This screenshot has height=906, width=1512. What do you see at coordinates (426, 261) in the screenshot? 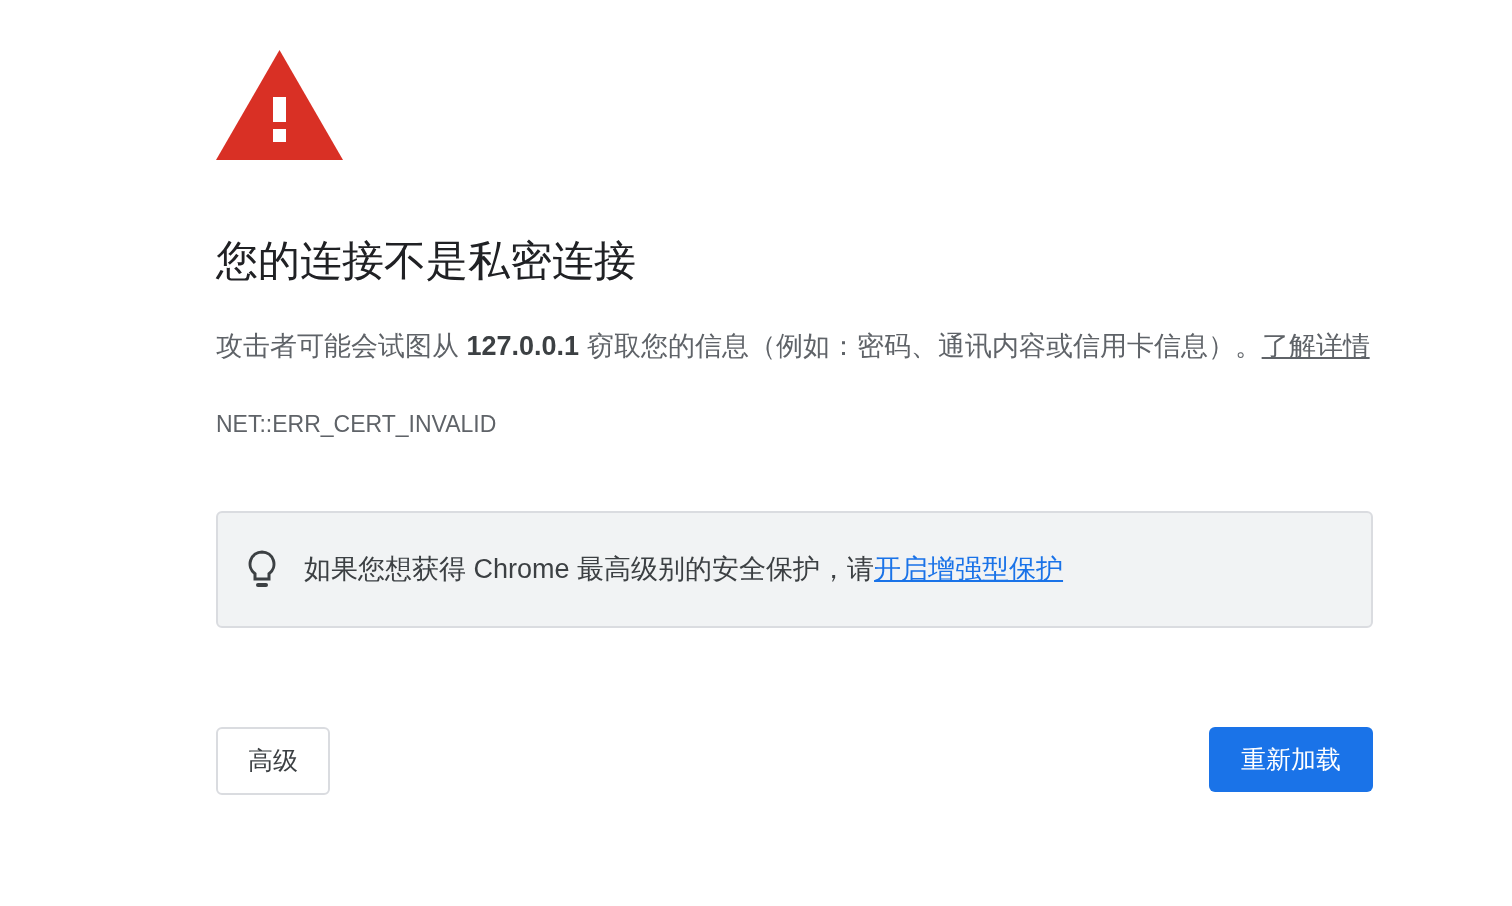
I see `page-title: 您的连接不是私密连接` at bounding box center [426, 261].